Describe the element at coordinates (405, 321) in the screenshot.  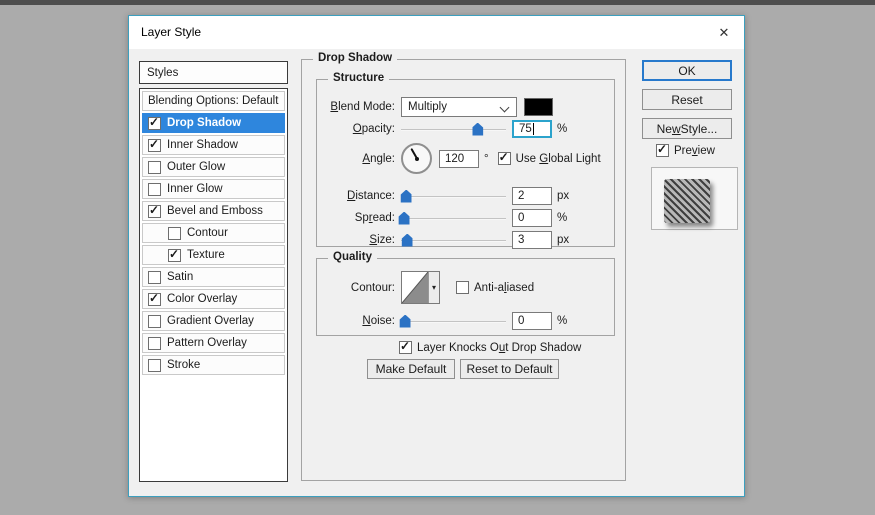
I see `noise-slider-thumb` at that location.